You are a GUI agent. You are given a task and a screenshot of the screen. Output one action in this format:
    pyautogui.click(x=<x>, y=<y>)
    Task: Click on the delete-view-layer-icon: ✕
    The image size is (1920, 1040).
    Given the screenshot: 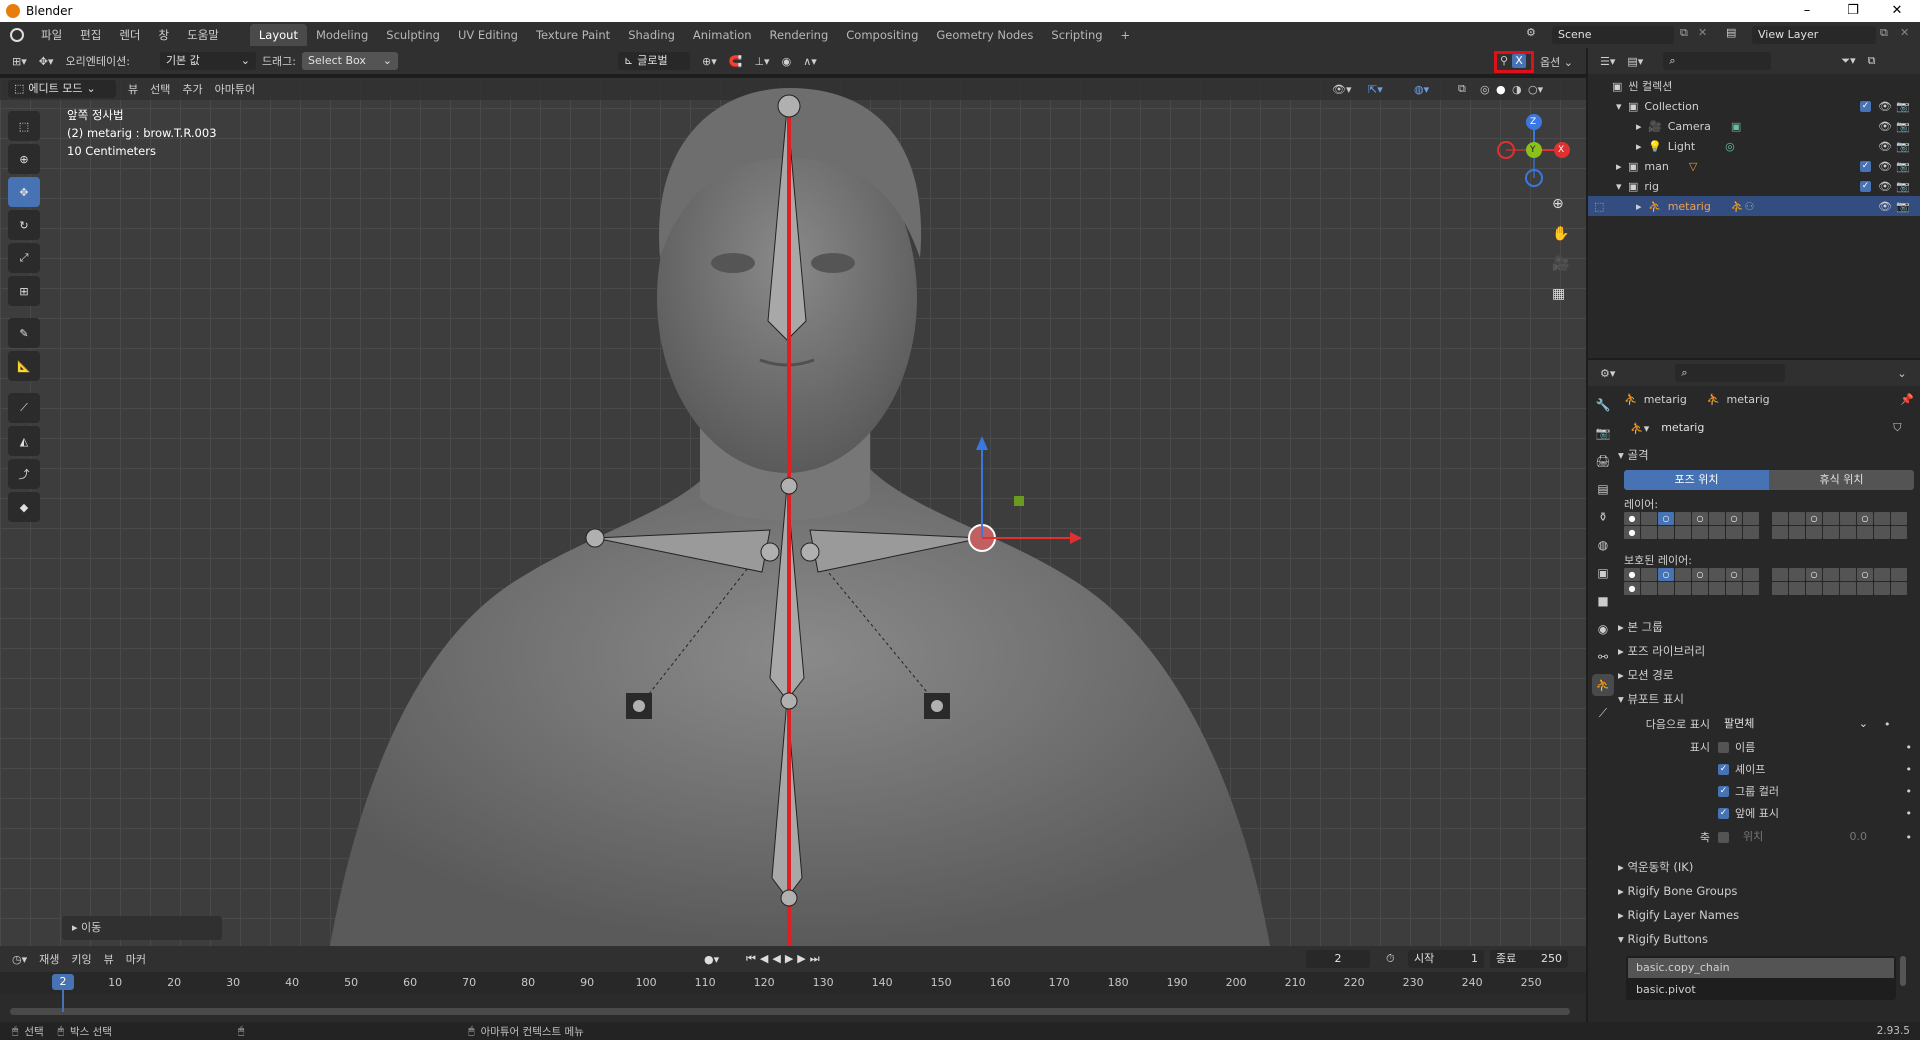 What is the action you would take?
    pyautogui.click(x=1904, y=32)
    